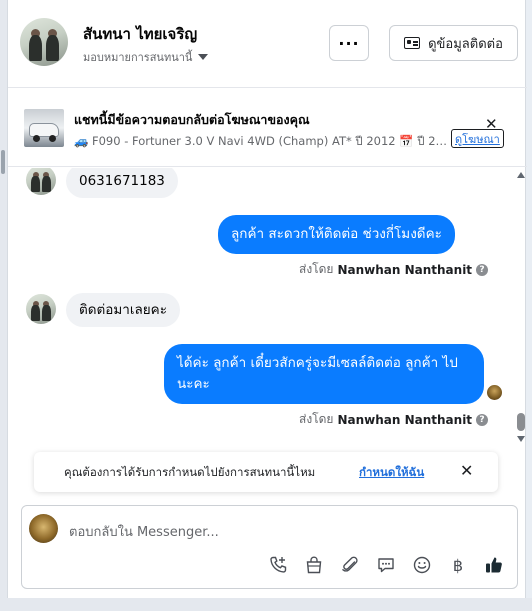 Image resolution: width=532 pixels, height=611 pixels. What do you see at coordinates (521, 422) in the screenshot?
I see `scroll-thumb` at bounding box center [521, 422].